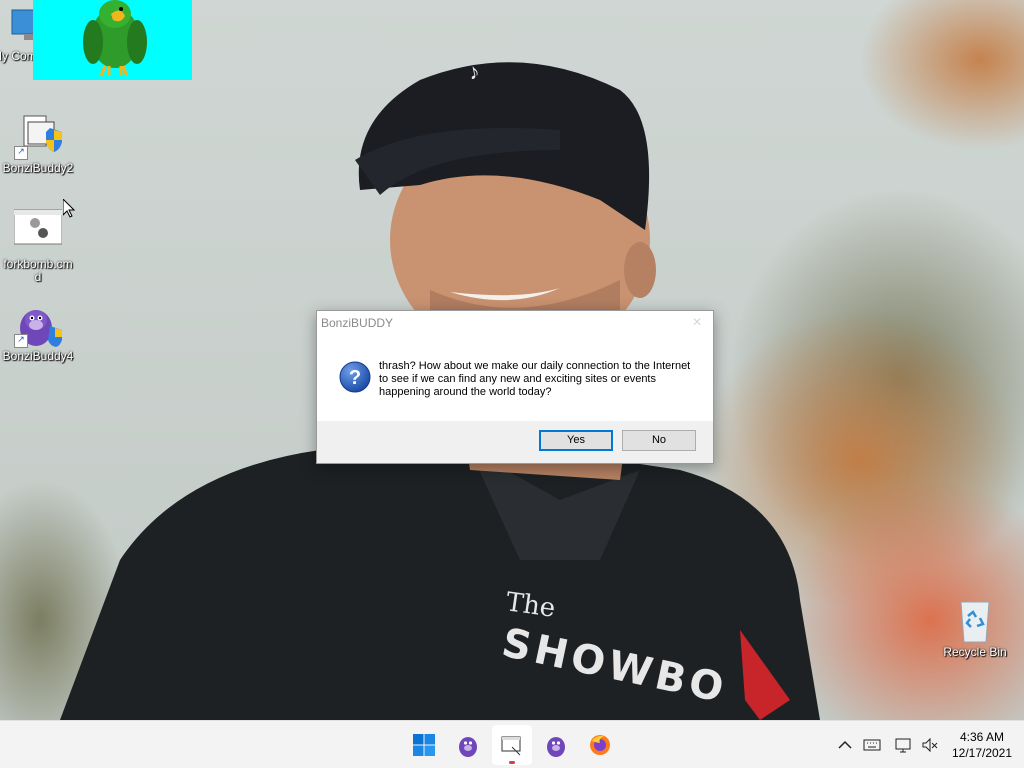  What do you see at coordinates (512, 762) in the screenshot?
I see `running-indicator` at bounding box center [512, 762].